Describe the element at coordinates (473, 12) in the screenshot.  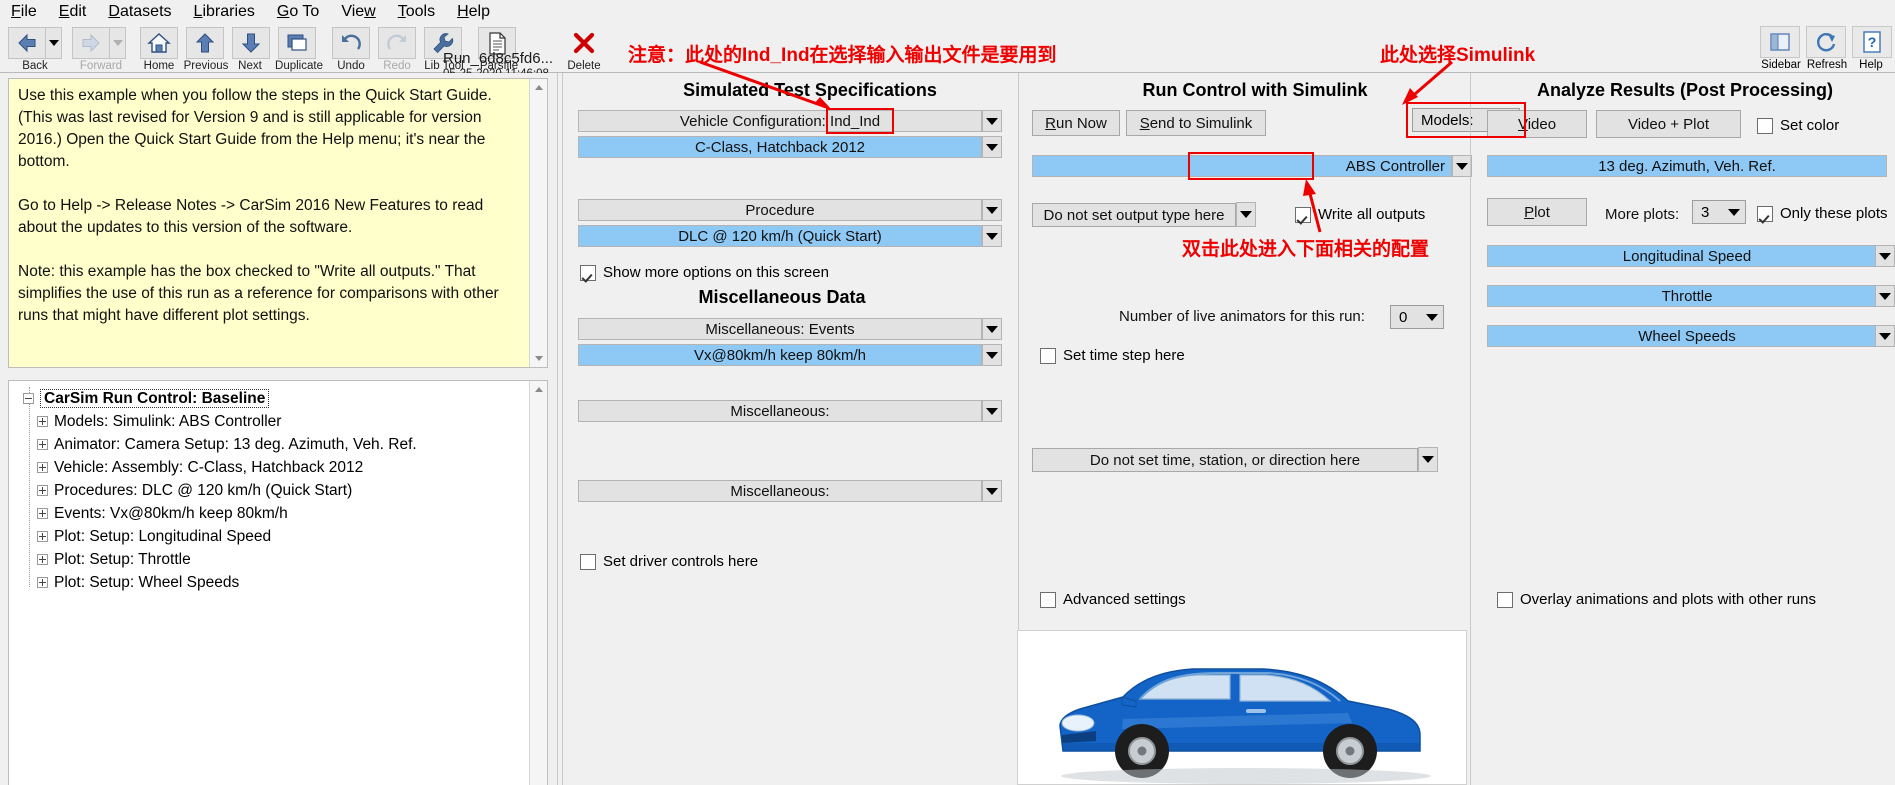
I see `menu-help: Help` at that location.